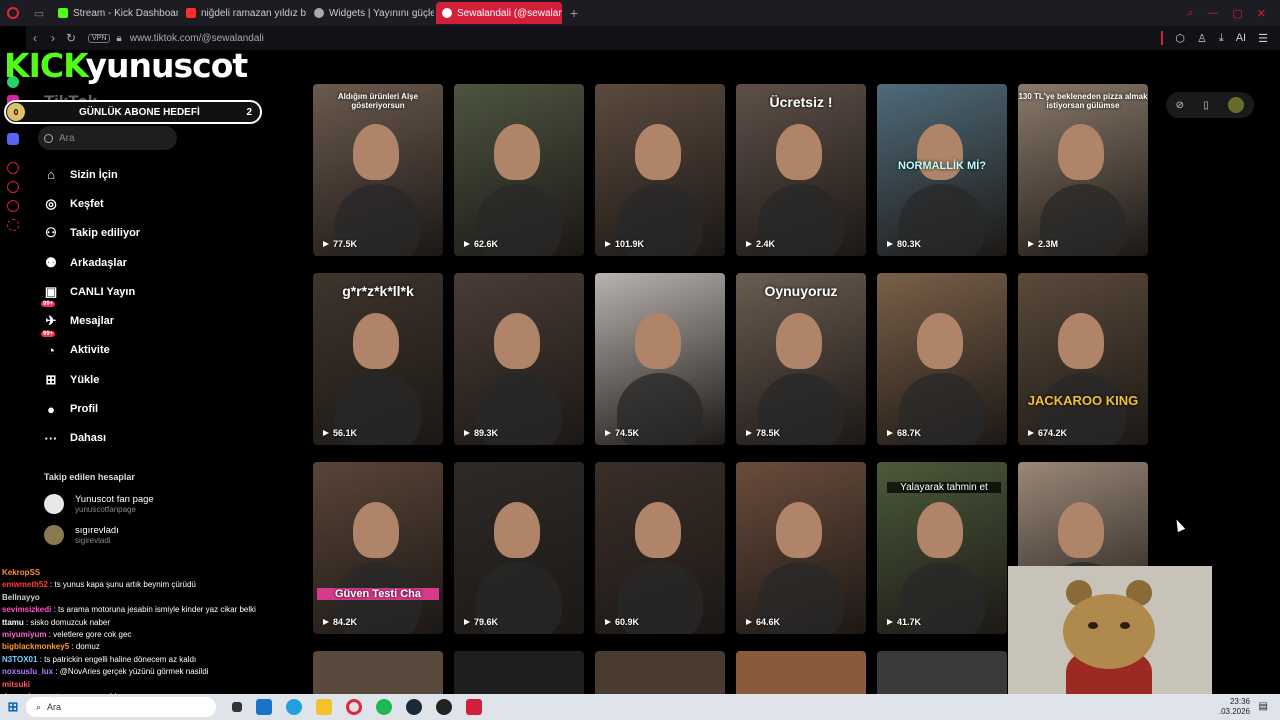 This screenshot has width=1280, height=720. I want to click on chat-username: miyumiyum, so click(24, 634).